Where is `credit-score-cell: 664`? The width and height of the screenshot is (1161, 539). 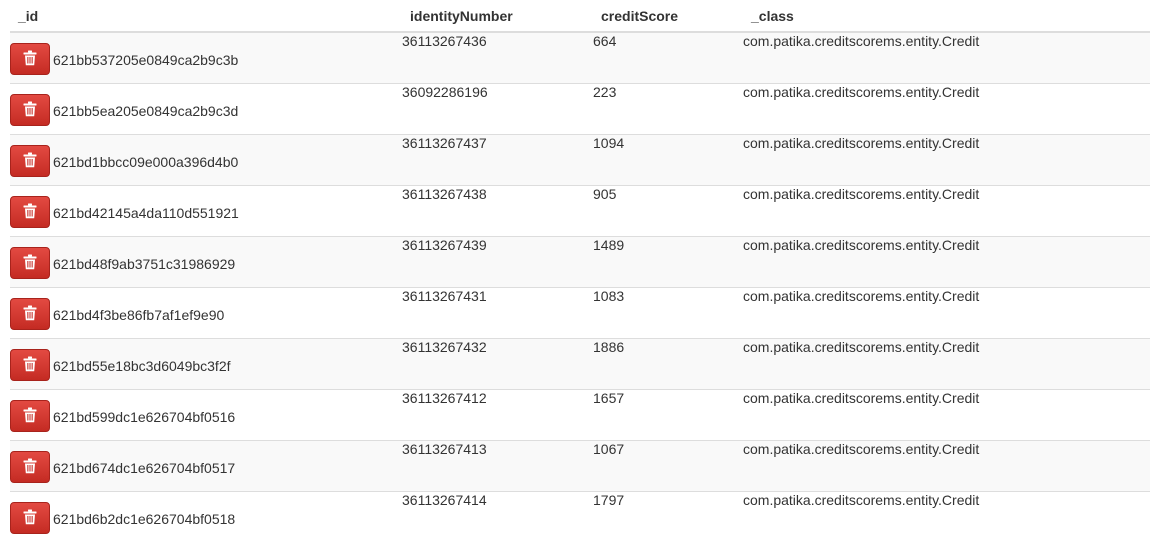
credit-score-cell: 664 is located at coordinates (668, 57).